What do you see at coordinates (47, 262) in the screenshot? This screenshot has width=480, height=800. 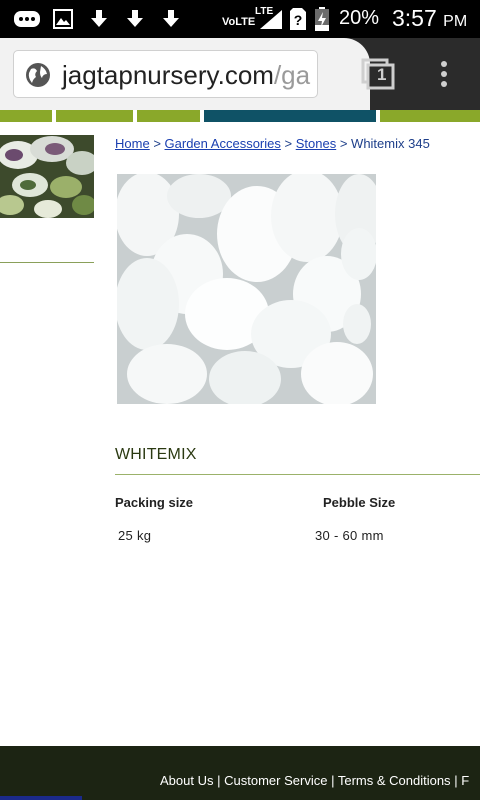 I see `sidebar-divider` at bounding box center [47, 262].